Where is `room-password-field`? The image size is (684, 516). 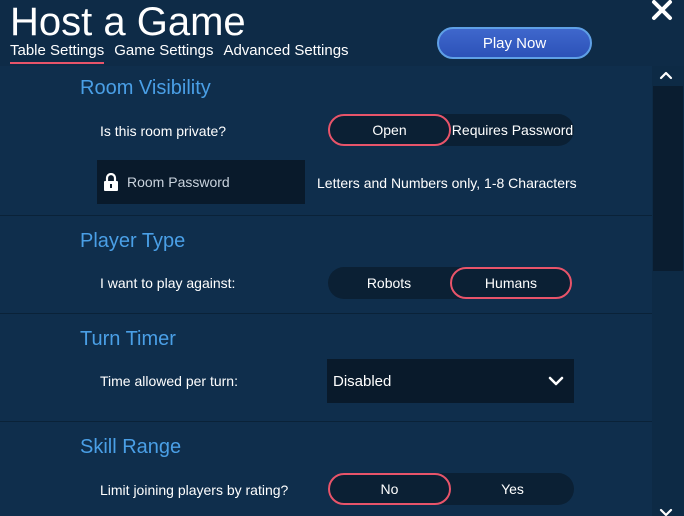 room-password-field is located at coordinates (201, 182).